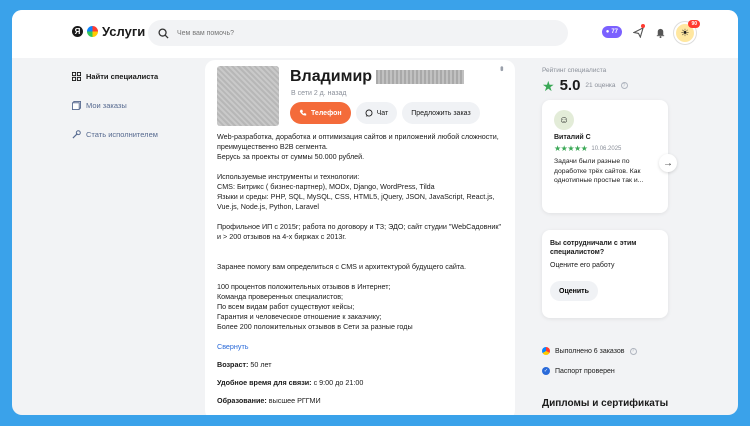 The height and width of the screenshot is (426, 750). What do you see at coordinates (233, 347) in the screenshot?
I see `collapse-link: Свернуть` at bounding box center [233, 347].